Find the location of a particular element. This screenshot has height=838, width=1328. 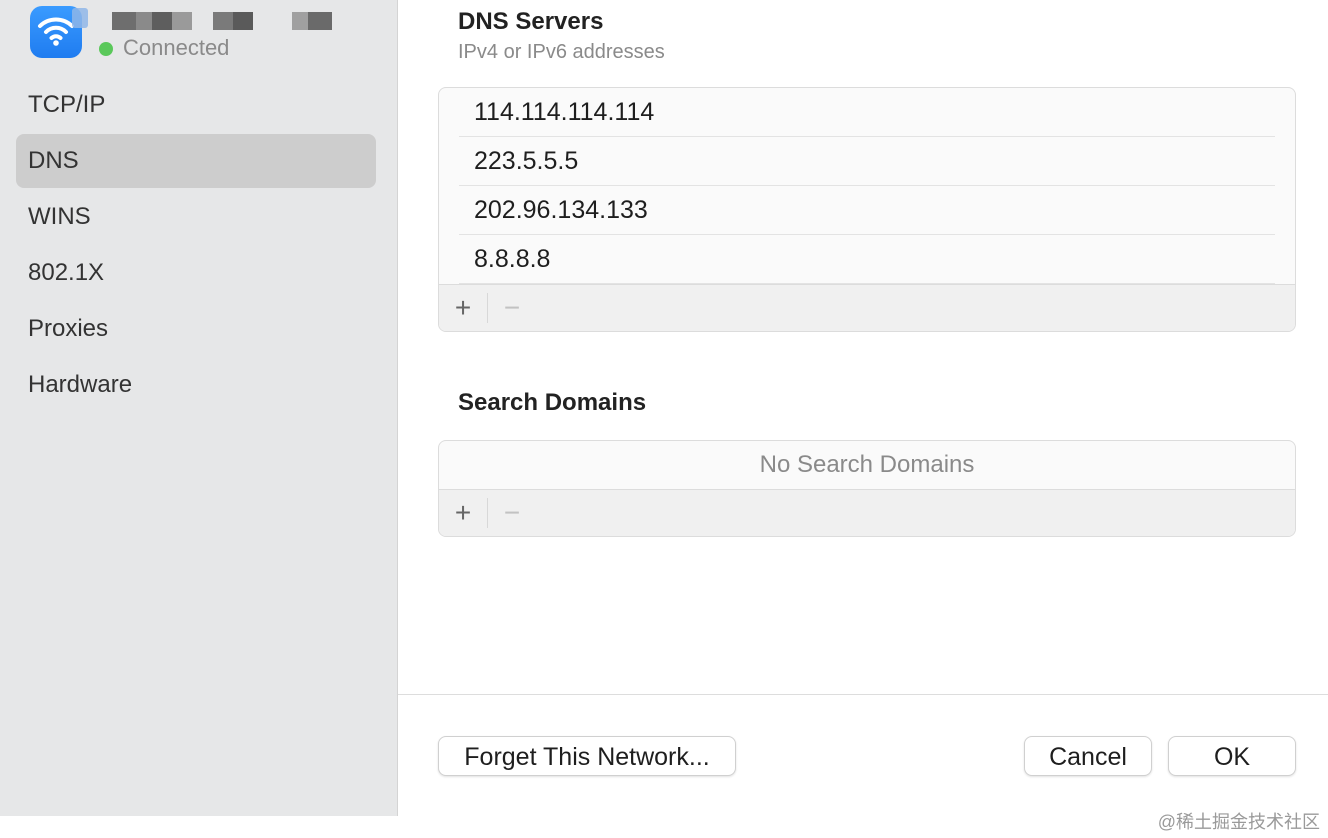

sidebar-item-hardware: Hardware is located at coordinates (196, 385).